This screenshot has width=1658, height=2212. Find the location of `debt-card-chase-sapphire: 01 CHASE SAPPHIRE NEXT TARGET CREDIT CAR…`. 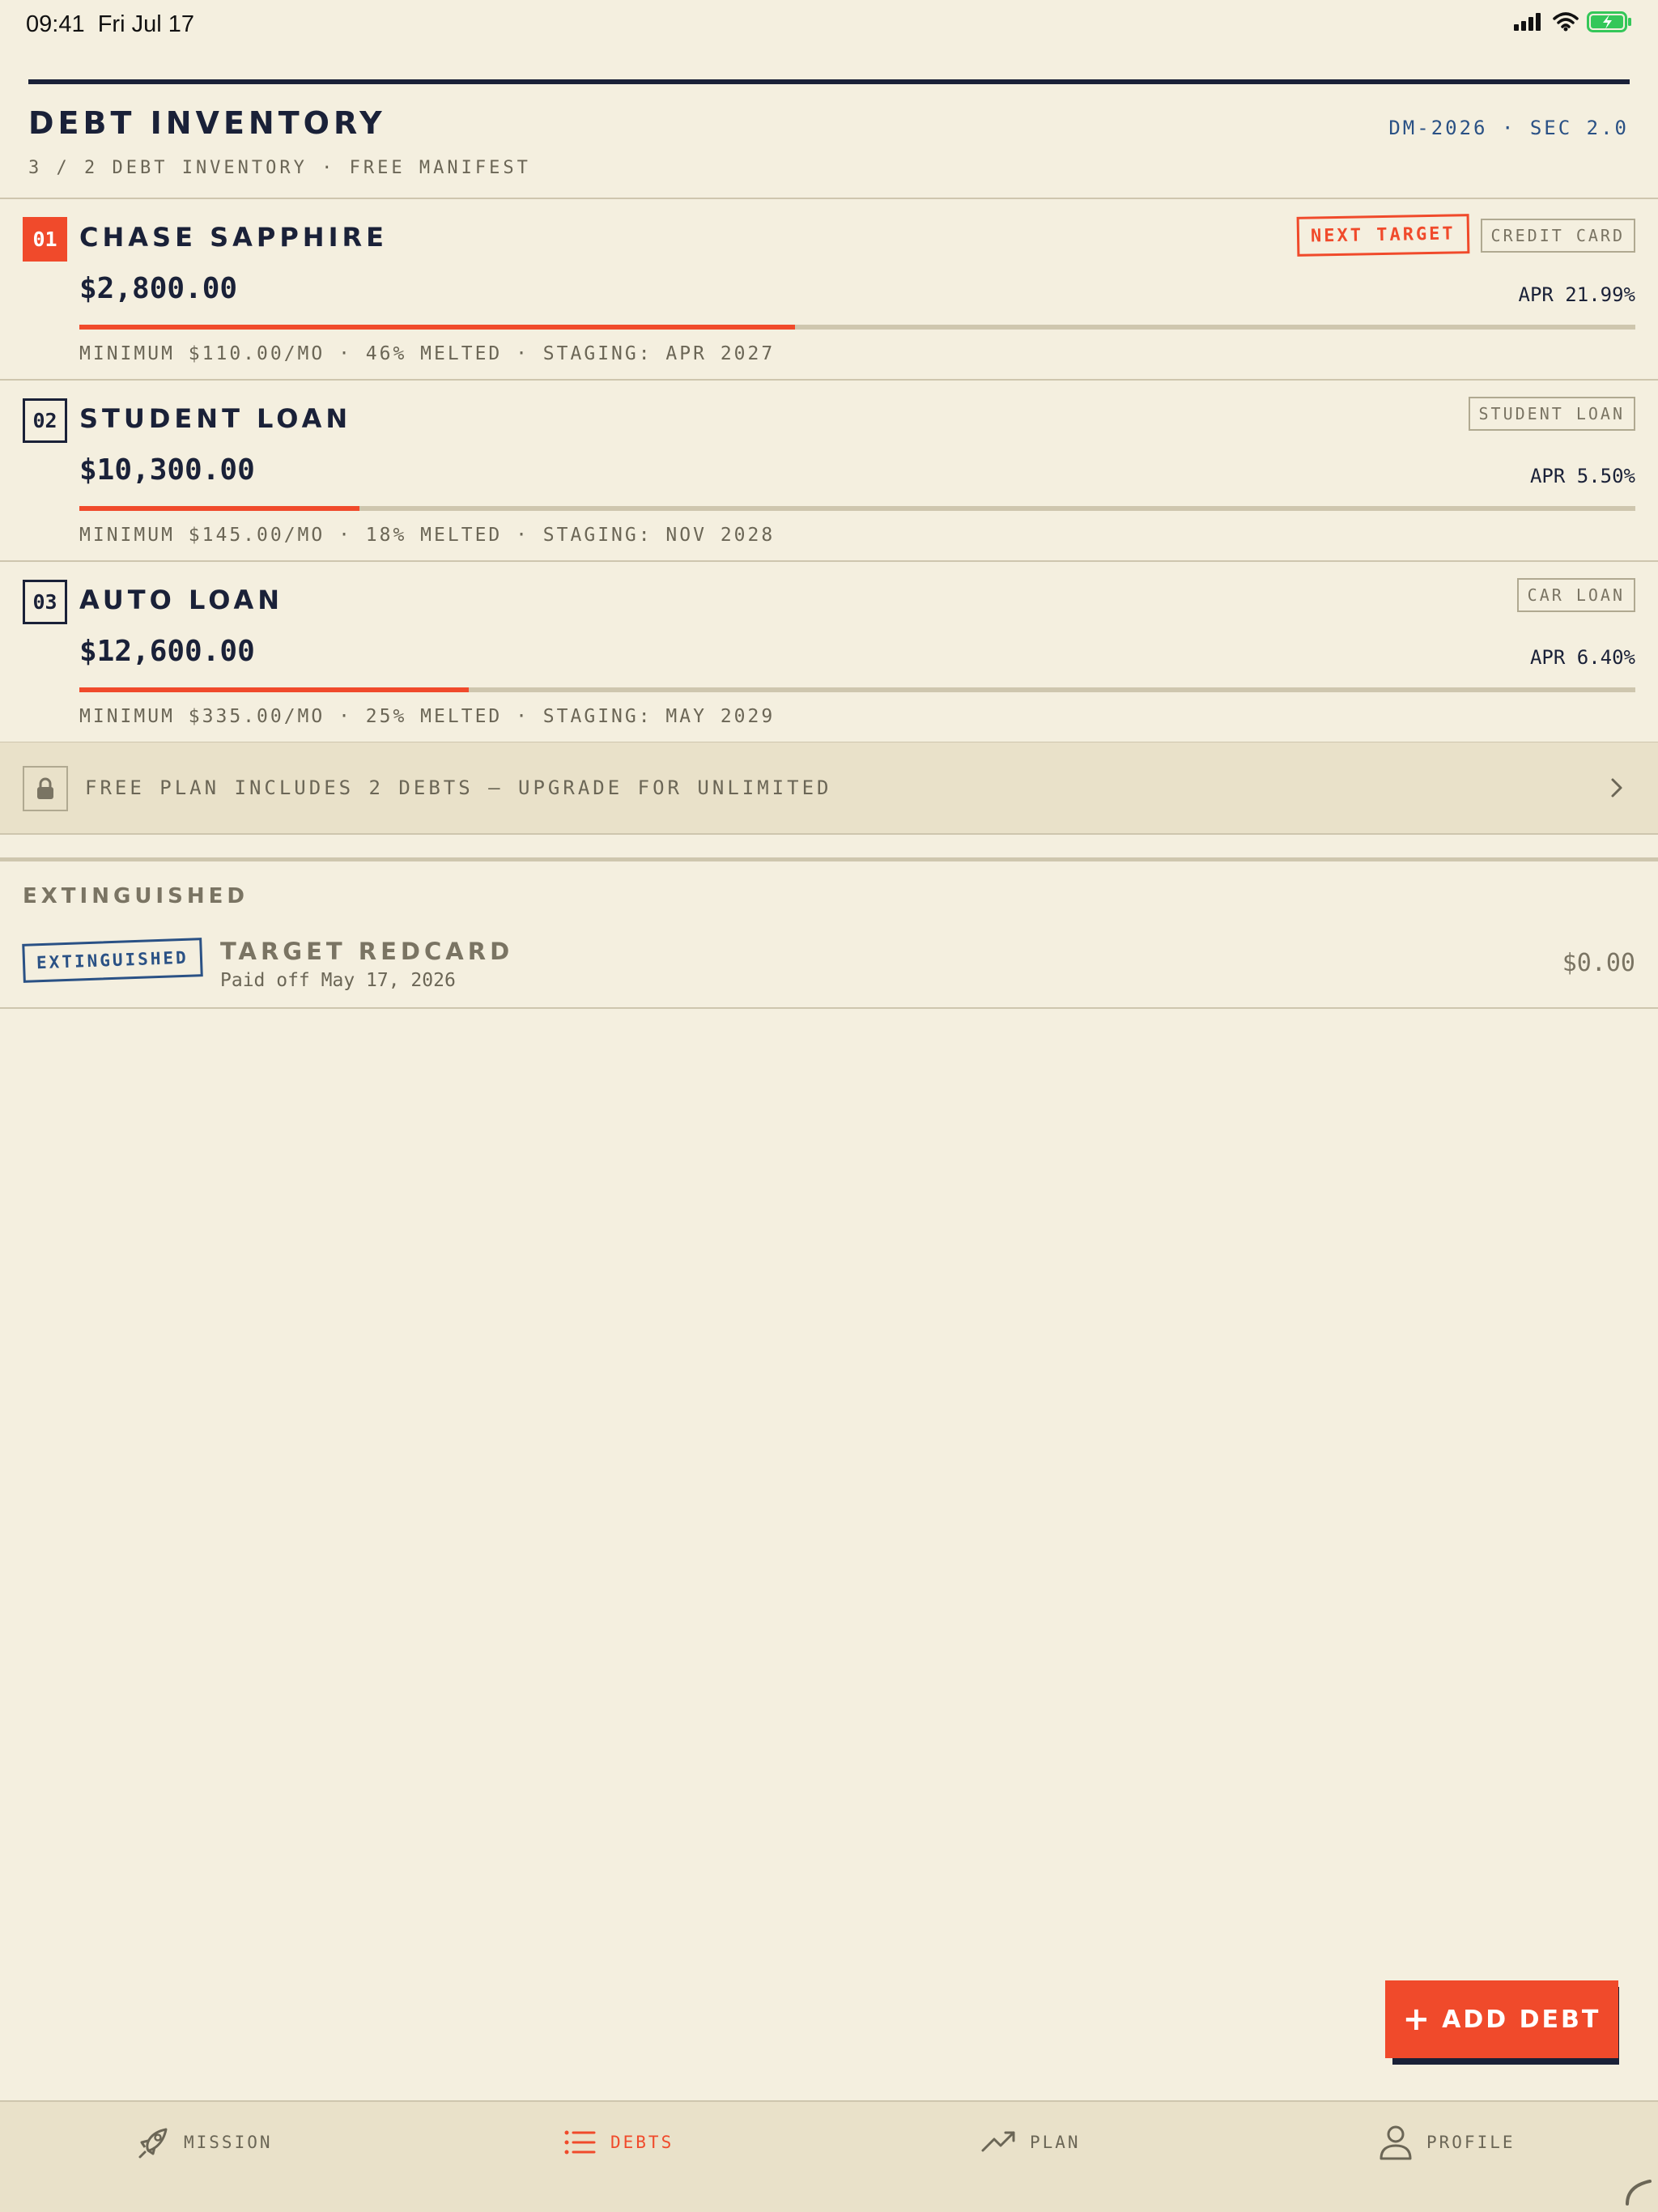

debt-card-chase-sapphire: 01 CHASE SAPPHIRE NEXT TARGET CREDIT CAR… is located at coordinates (829, 290).